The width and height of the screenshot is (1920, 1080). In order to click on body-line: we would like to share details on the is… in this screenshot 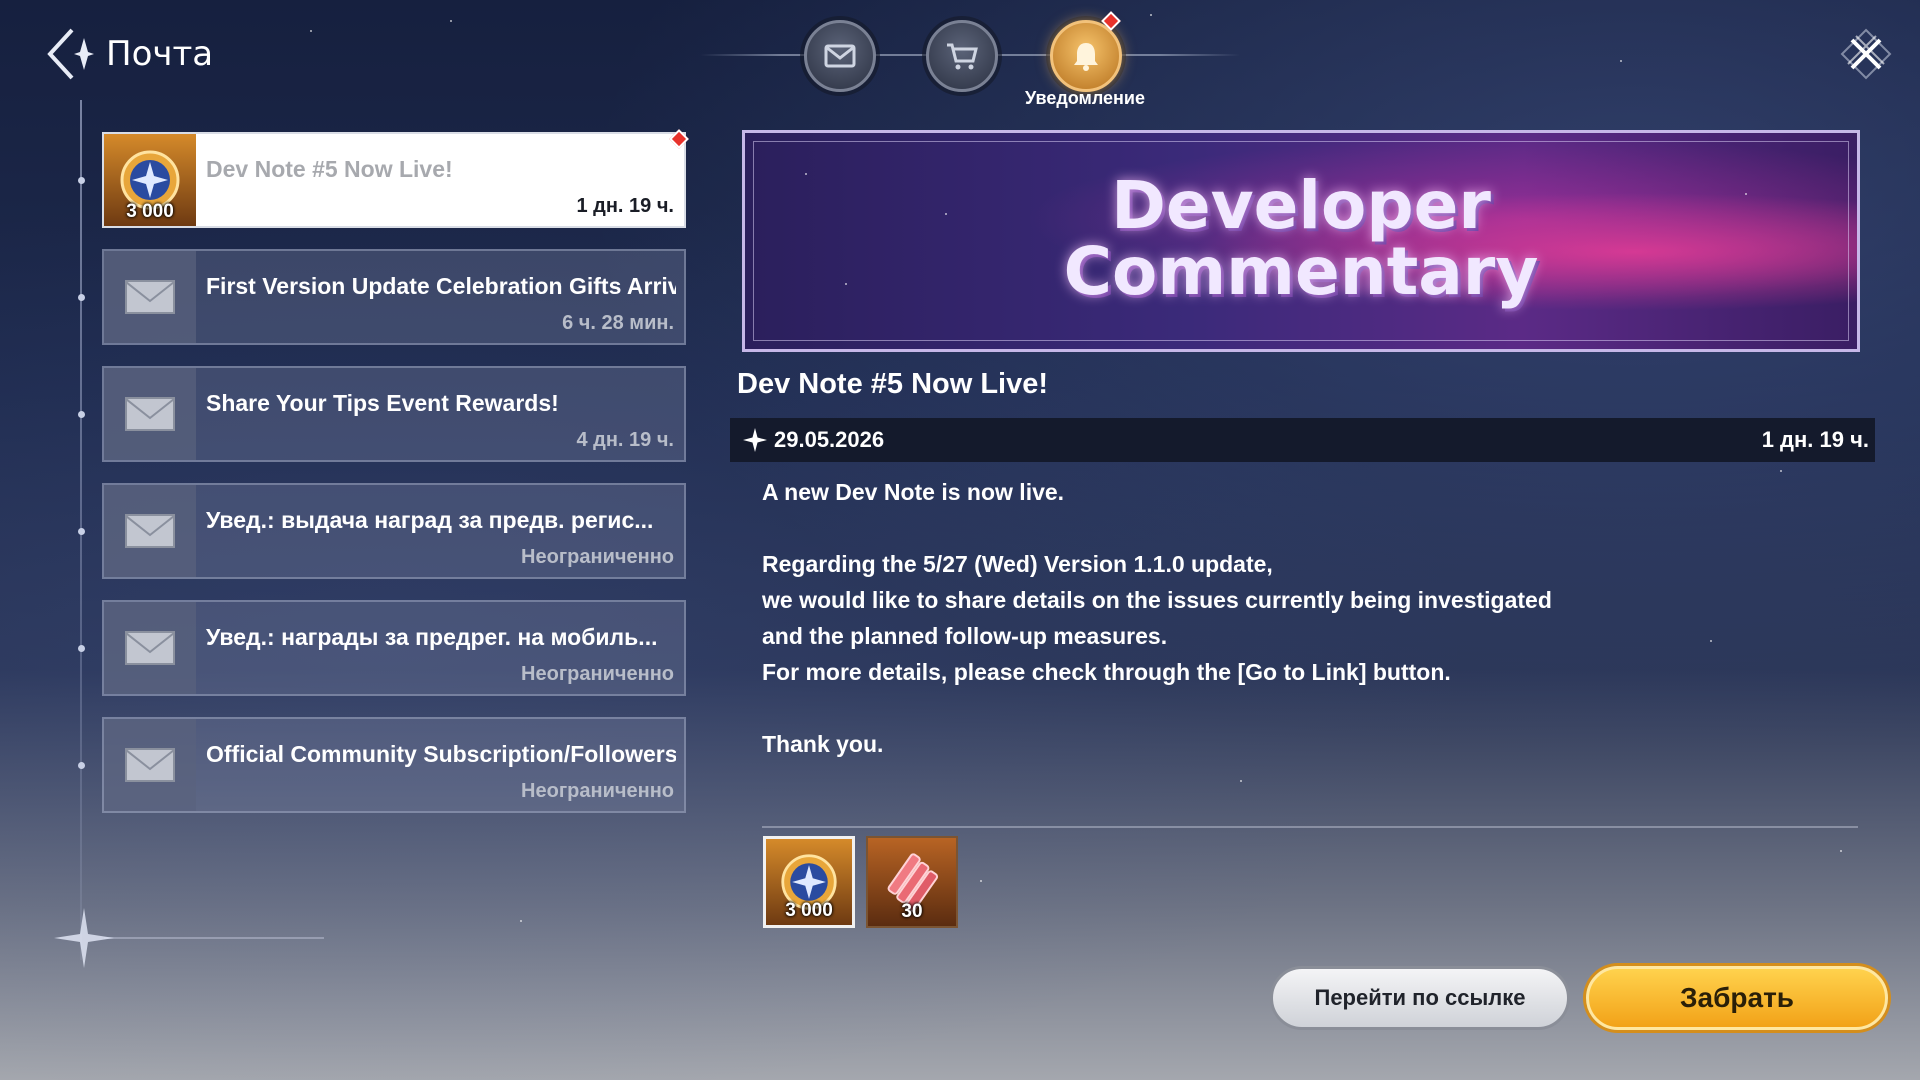, I will do `click(1157, 600)`.